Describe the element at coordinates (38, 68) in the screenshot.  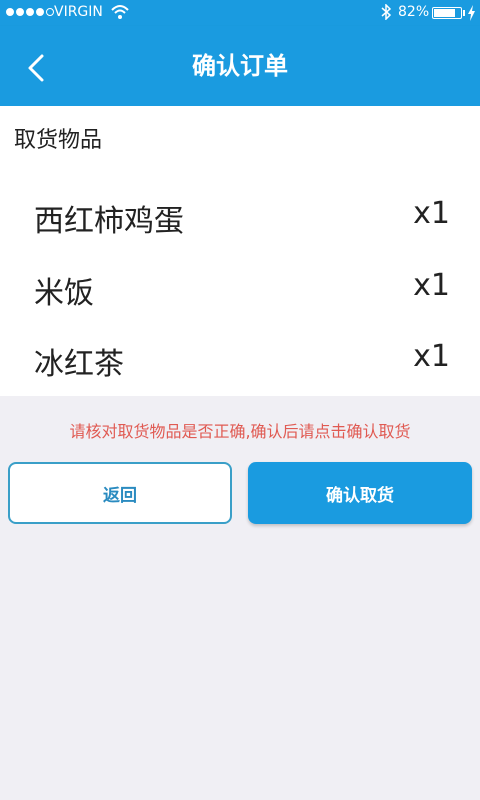
I see `chevron-left-icon` at that location.